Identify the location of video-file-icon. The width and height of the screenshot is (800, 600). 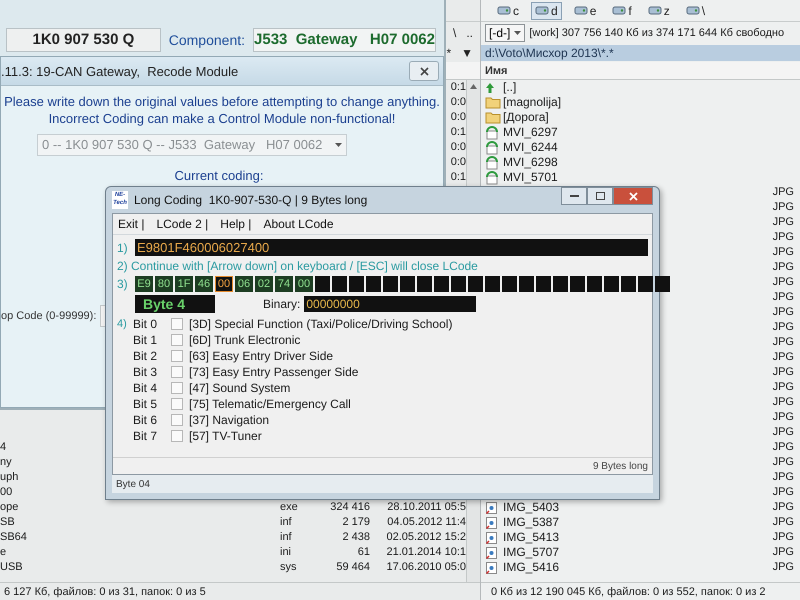
(492, 163).